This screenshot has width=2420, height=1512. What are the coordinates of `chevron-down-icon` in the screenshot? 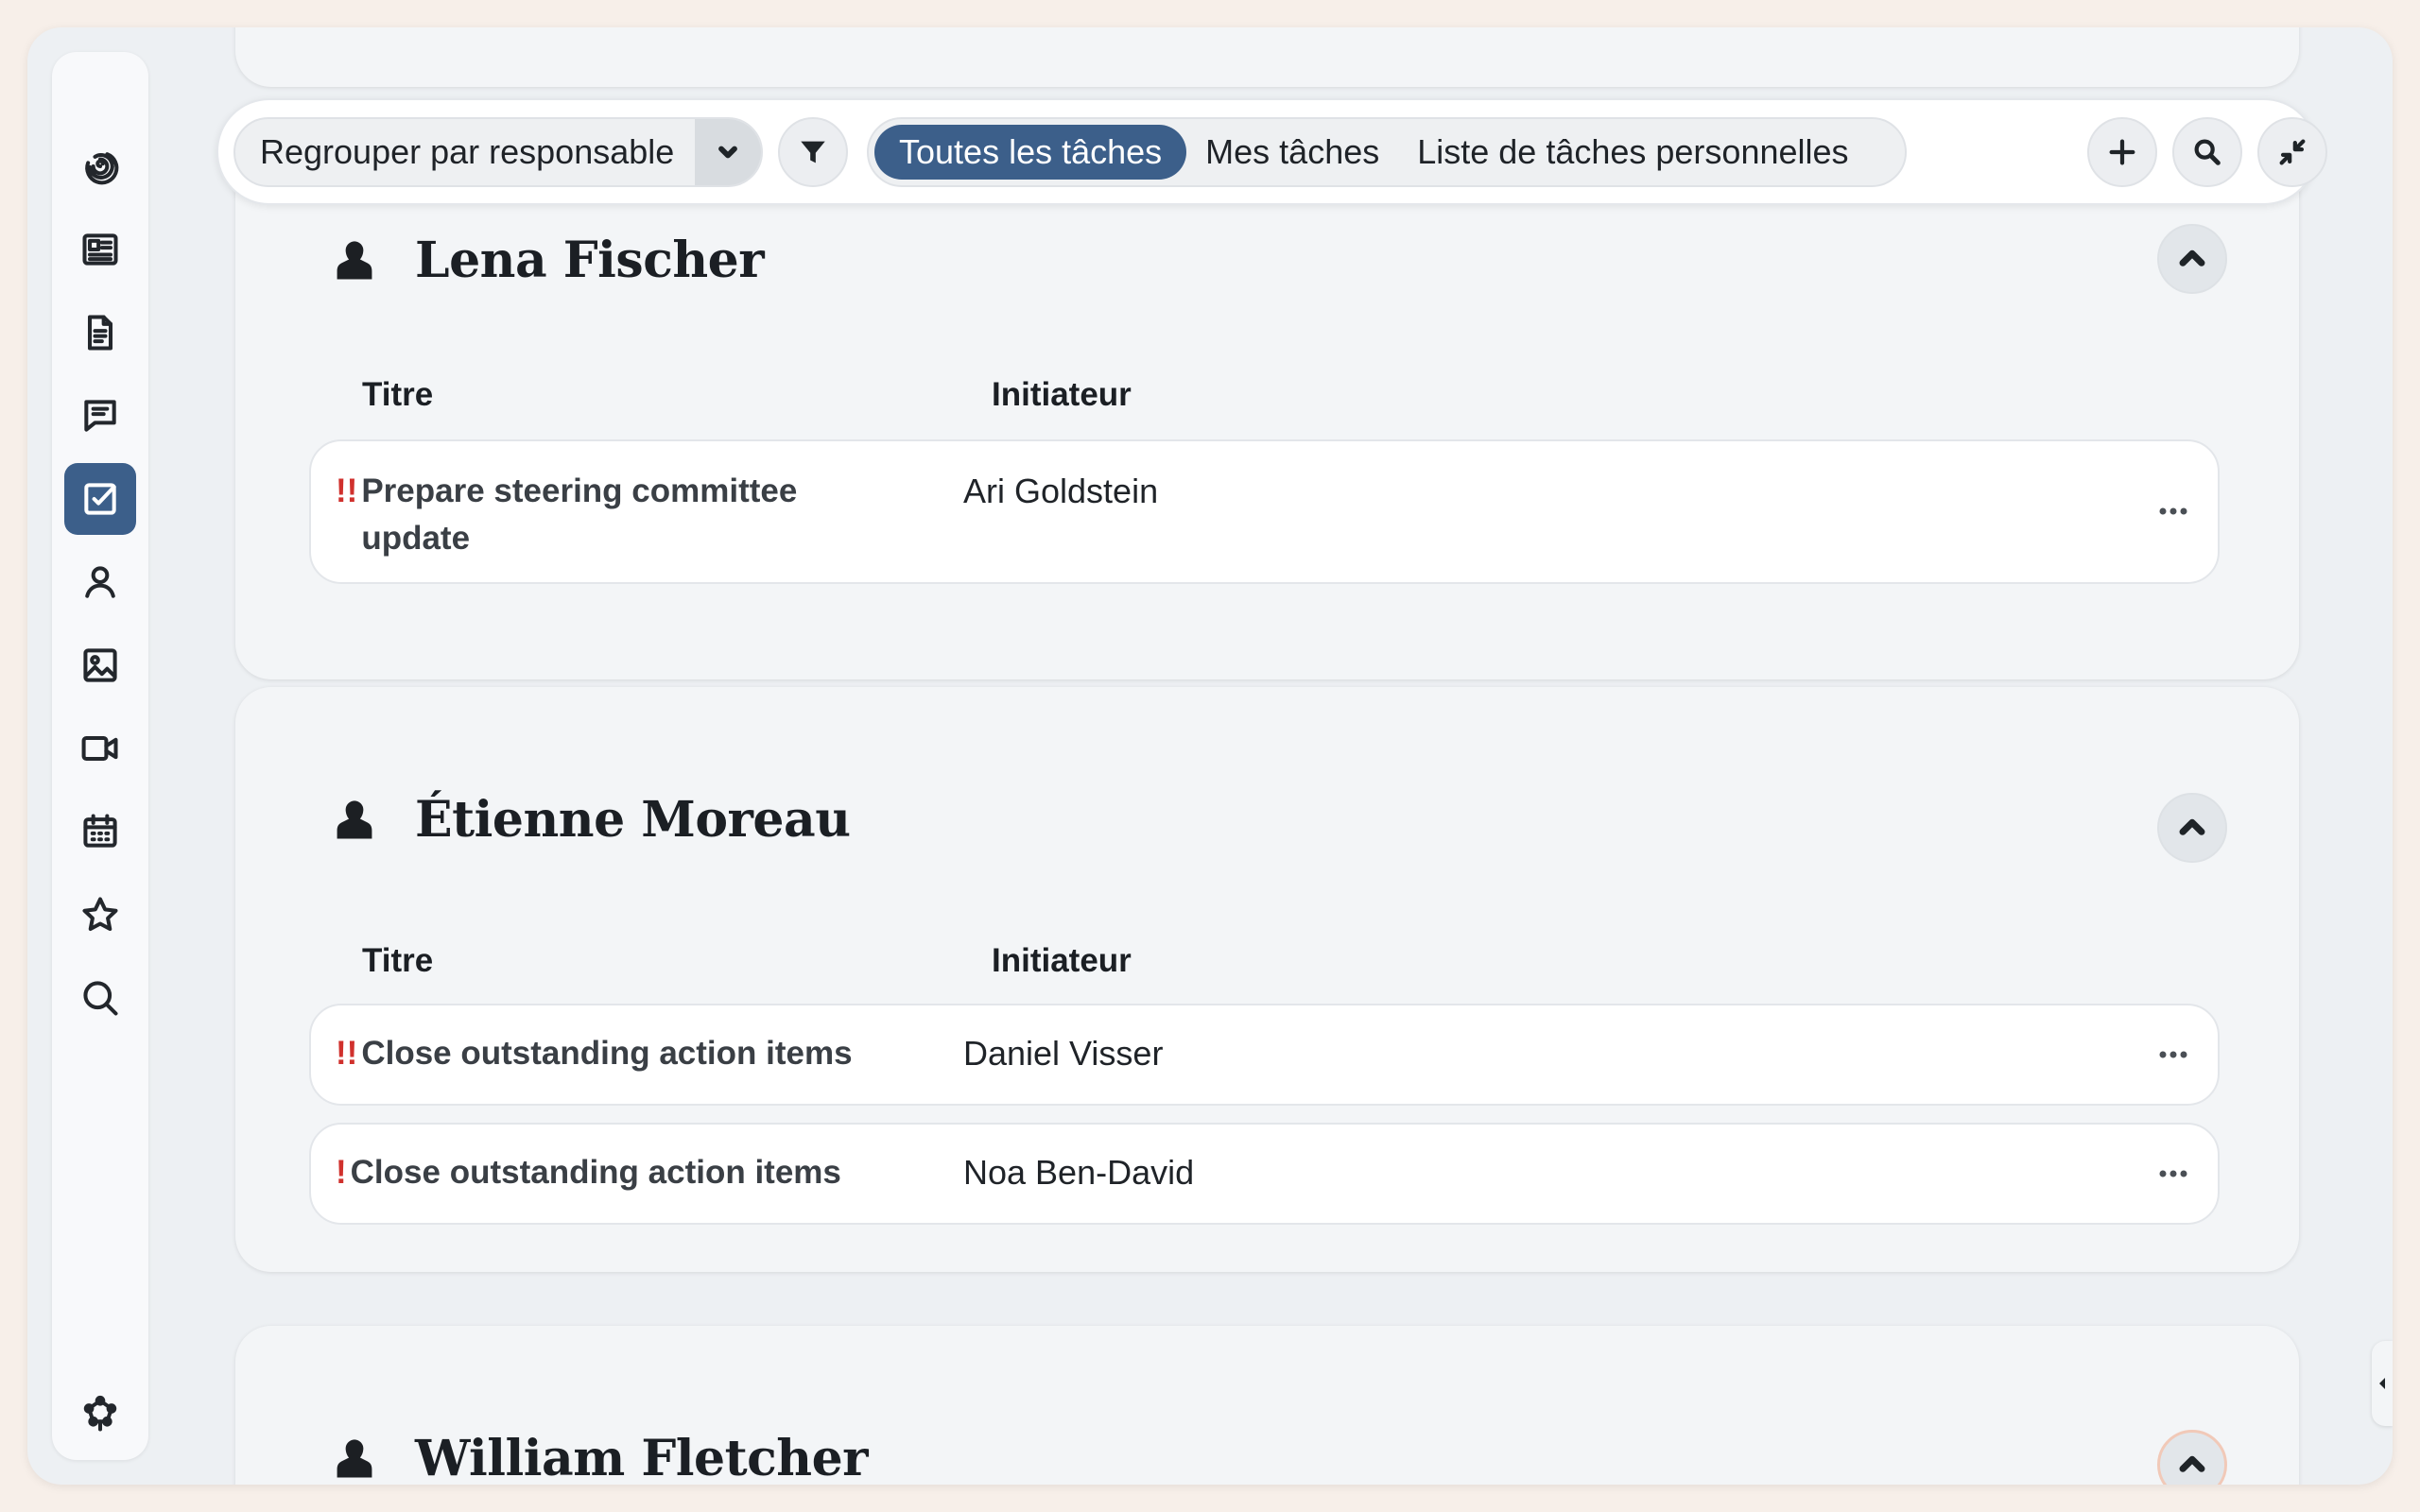 It's located at (728, 152).